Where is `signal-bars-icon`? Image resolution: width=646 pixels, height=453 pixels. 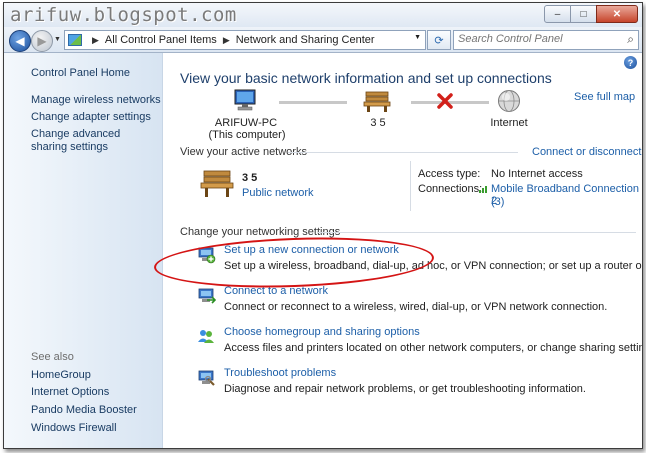 signal-bars-icon is located at coordinates (484, 188).